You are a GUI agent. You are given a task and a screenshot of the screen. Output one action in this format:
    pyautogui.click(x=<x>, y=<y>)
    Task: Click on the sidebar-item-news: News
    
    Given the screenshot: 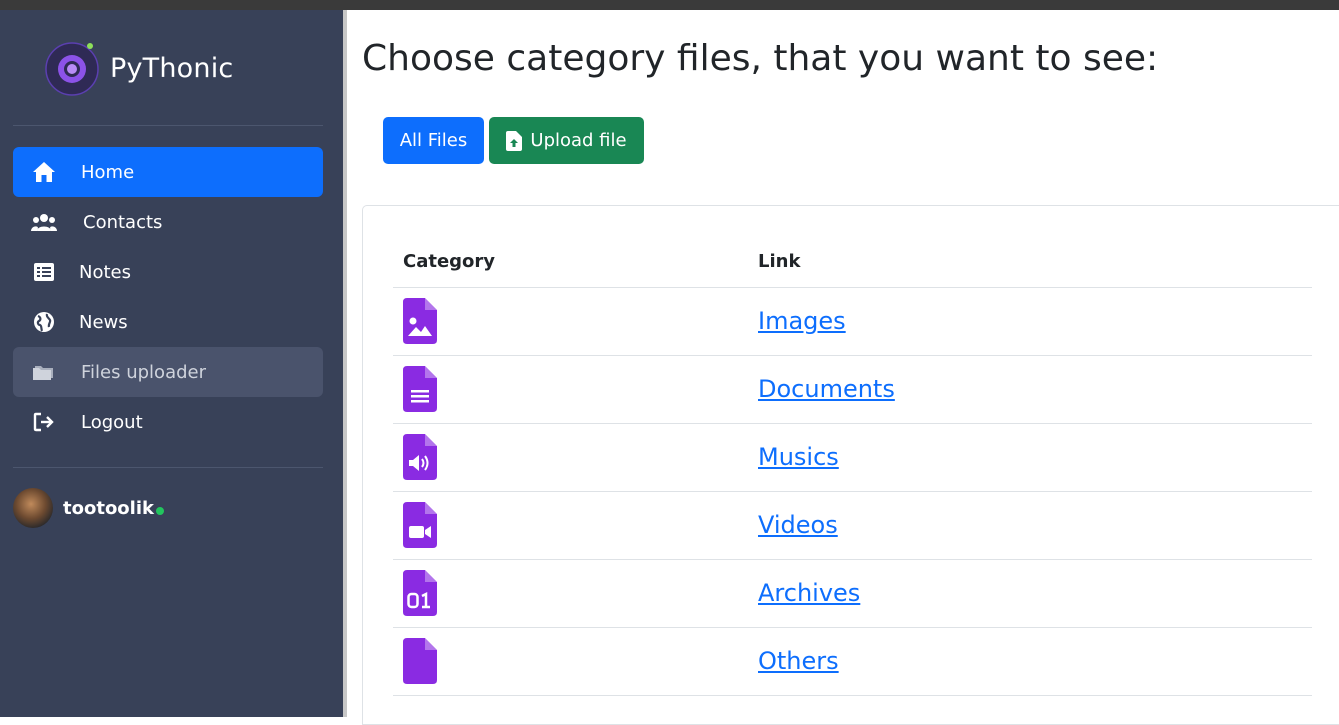 What is the action you would take?
    pyautogui.click(x=168, y=322)
    